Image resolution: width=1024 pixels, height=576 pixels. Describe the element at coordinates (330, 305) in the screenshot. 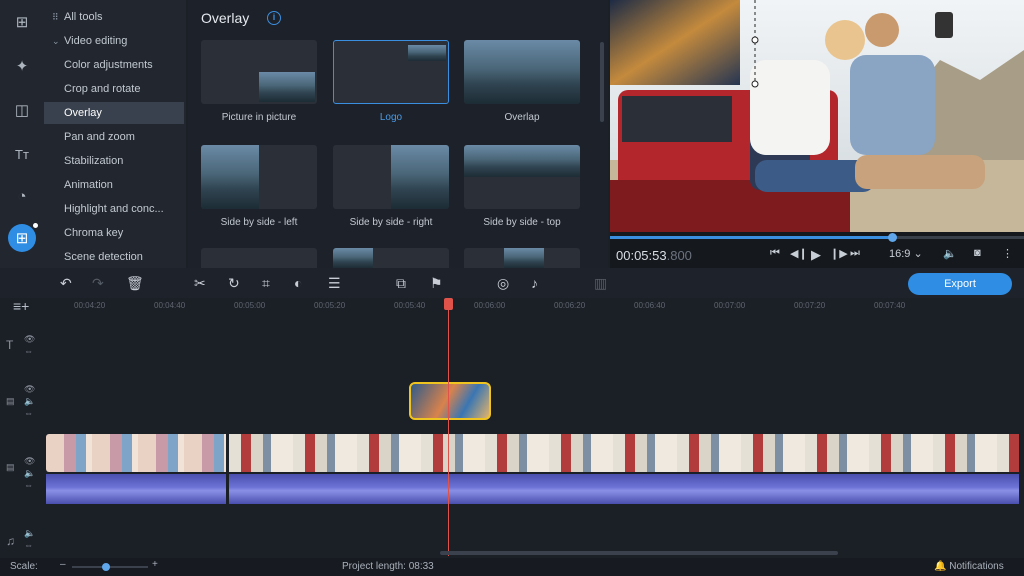

I see `ruler-tick: 00:05:20` at that location.